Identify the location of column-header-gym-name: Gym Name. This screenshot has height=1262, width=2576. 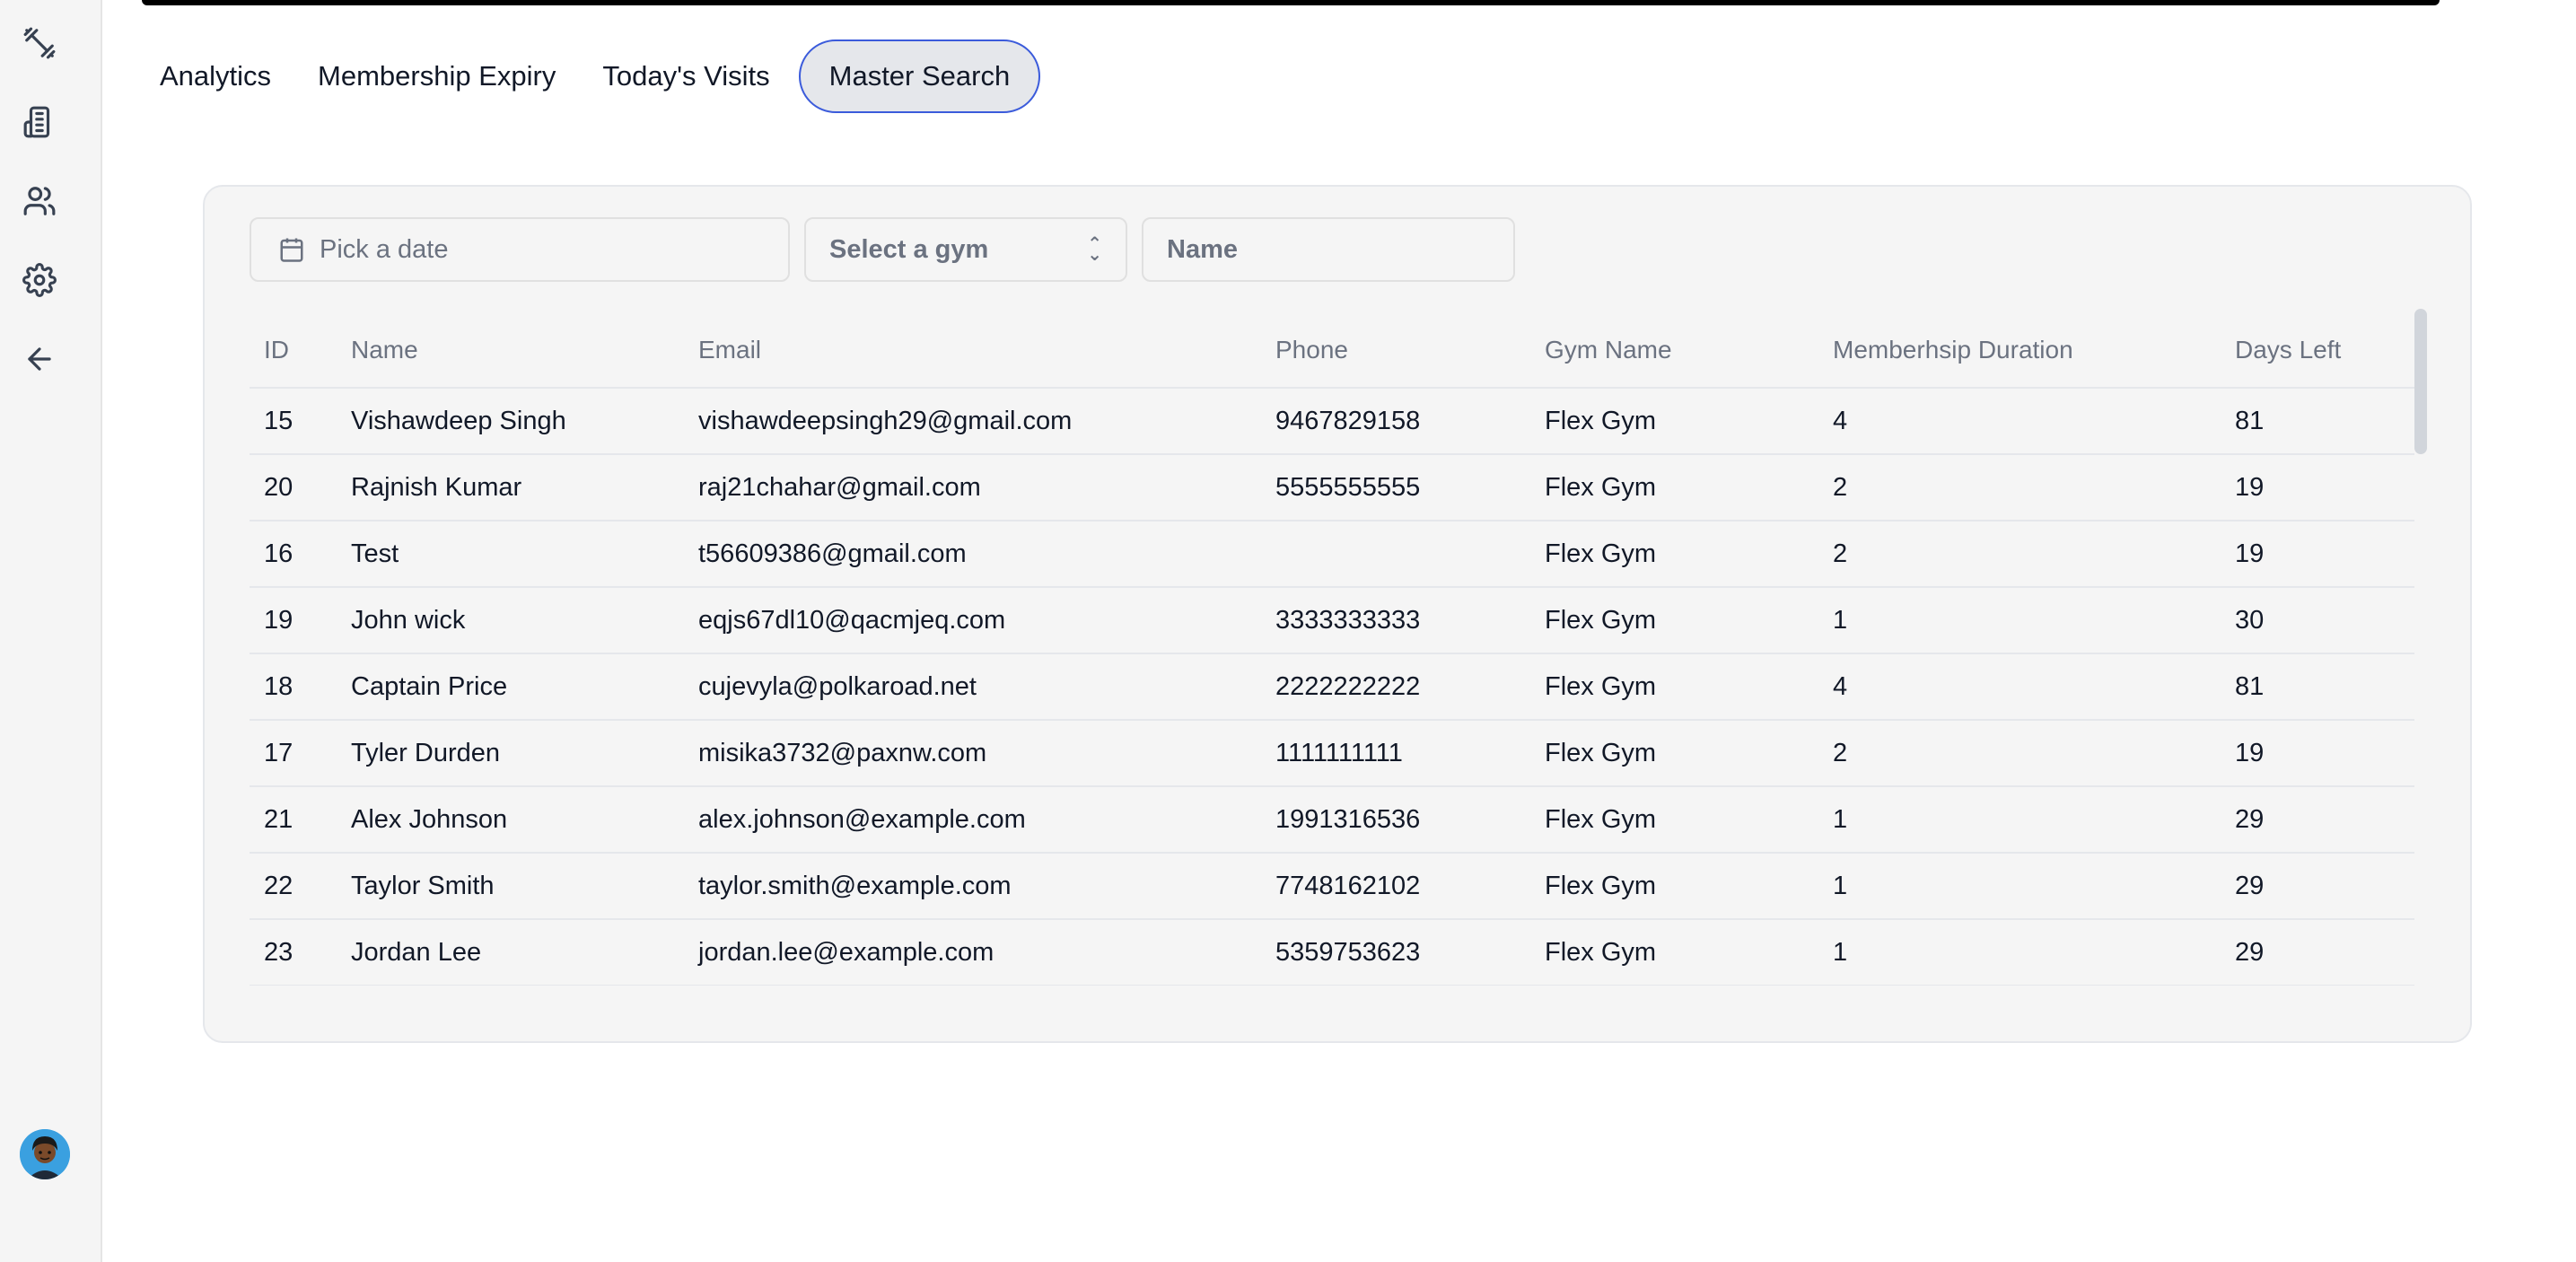
(1674, 351).